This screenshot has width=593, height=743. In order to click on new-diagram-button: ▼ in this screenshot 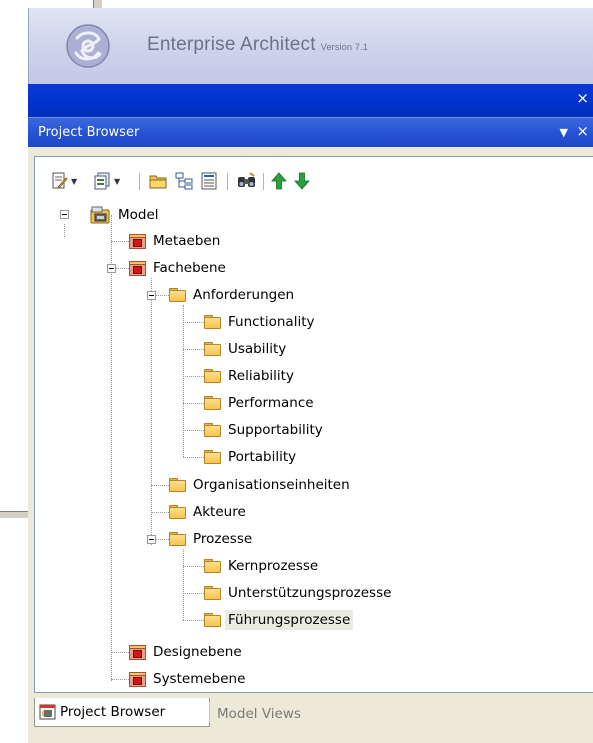, I will do `click(107, 181)`.